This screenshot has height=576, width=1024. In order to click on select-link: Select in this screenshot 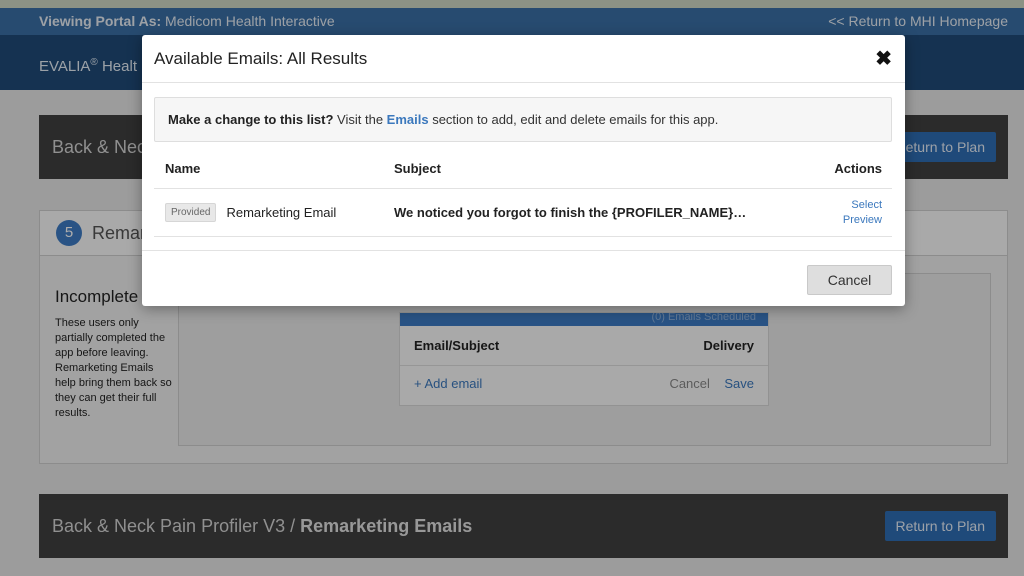, I will do `click(866, 205)`.